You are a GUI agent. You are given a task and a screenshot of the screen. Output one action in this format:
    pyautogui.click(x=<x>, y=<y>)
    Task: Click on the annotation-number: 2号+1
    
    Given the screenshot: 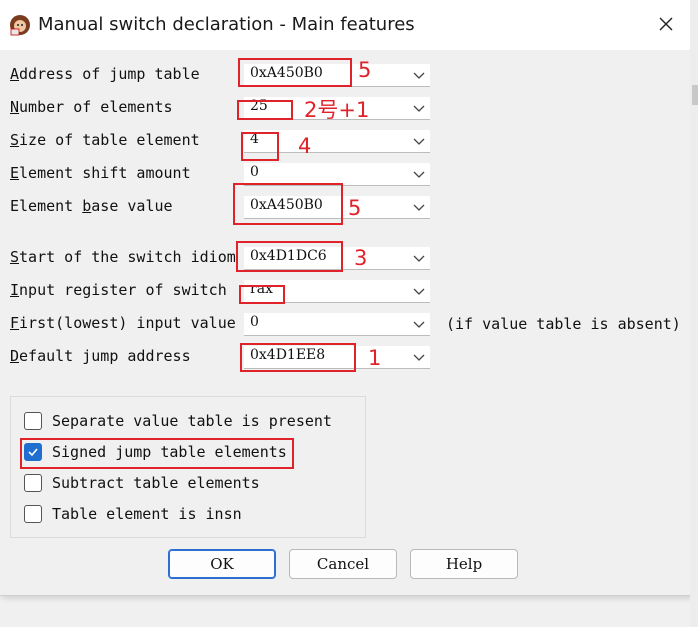 What is the action you would take?
    pyautogui.click(x=337, y=110)
    